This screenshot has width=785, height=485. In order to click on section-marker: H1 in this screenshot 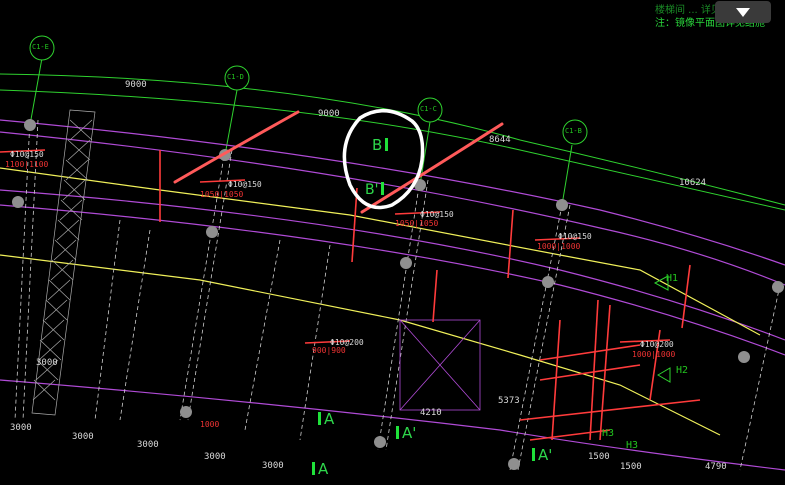, I will do `click(672, 278)`.